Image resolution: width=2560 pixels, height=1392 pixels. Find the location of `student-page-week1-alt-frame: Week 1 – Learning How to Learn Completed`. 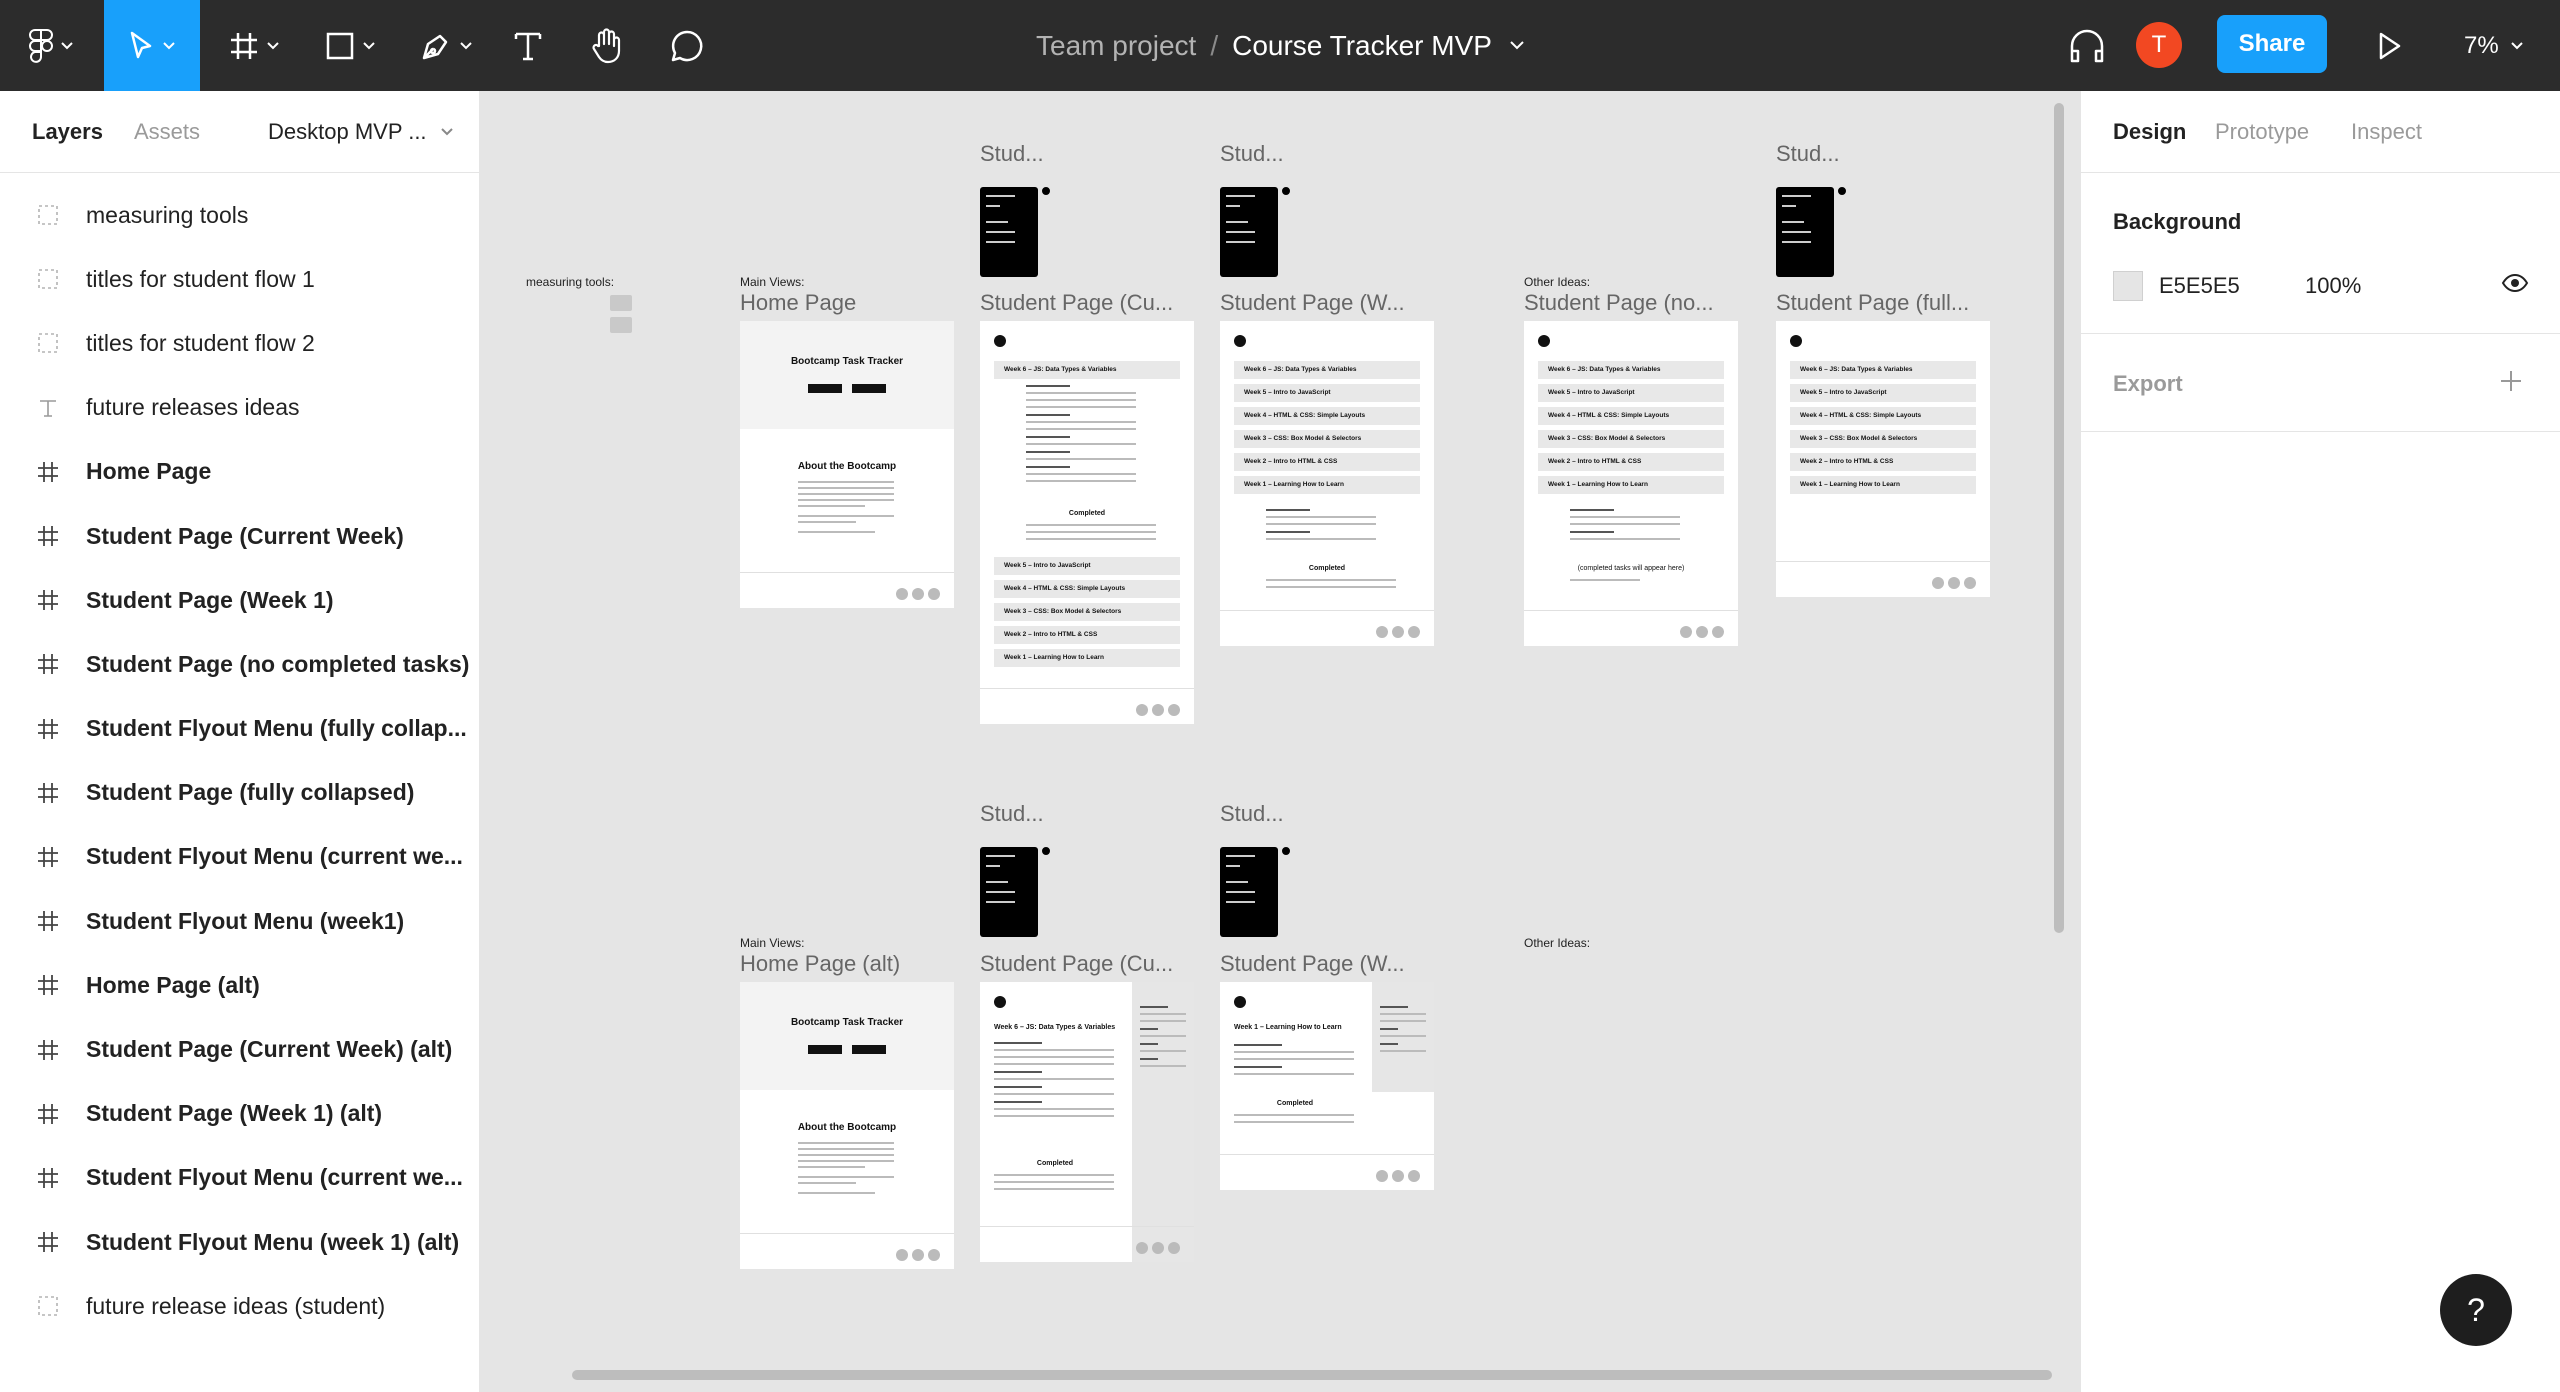

student-page-week1-alt-frame: Week 1 – Learning How to Learn Completed is located at coordinates (1327, 1086).